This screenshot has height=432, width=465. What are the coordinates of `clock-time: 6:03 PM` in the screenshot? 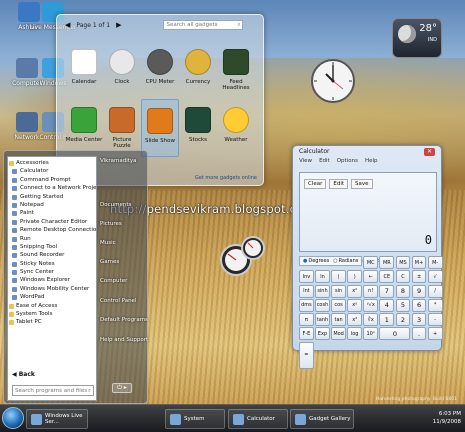 It's located at (447, 414).